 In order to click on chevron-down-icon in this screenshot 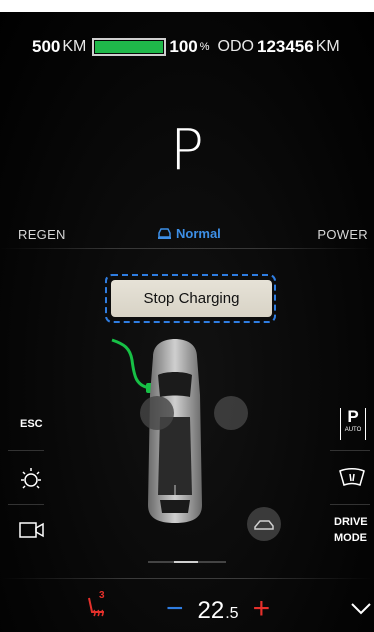, I will do `click(361, 609)`.